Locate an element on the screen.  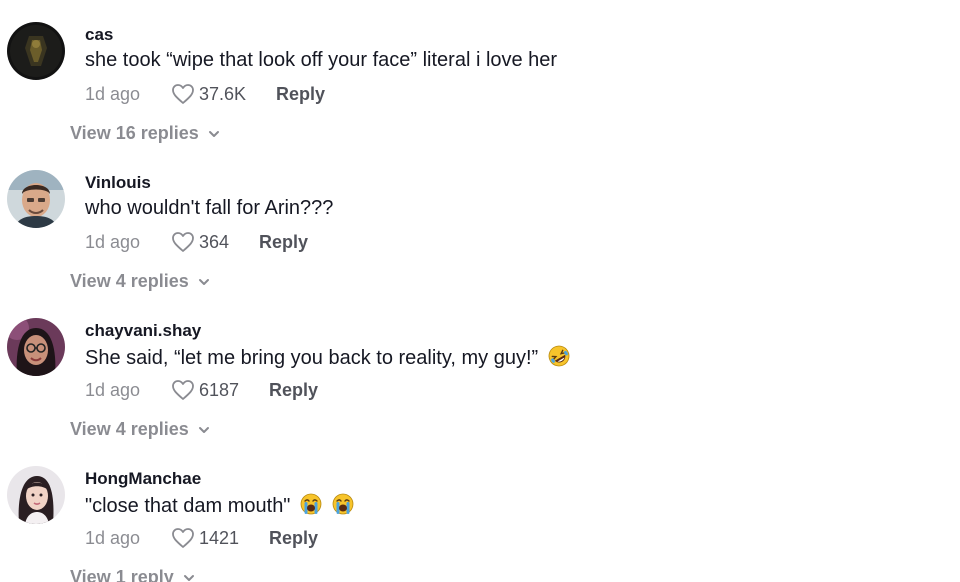
view-replies-label: View 16 replies is located at coordinates (134, 133).